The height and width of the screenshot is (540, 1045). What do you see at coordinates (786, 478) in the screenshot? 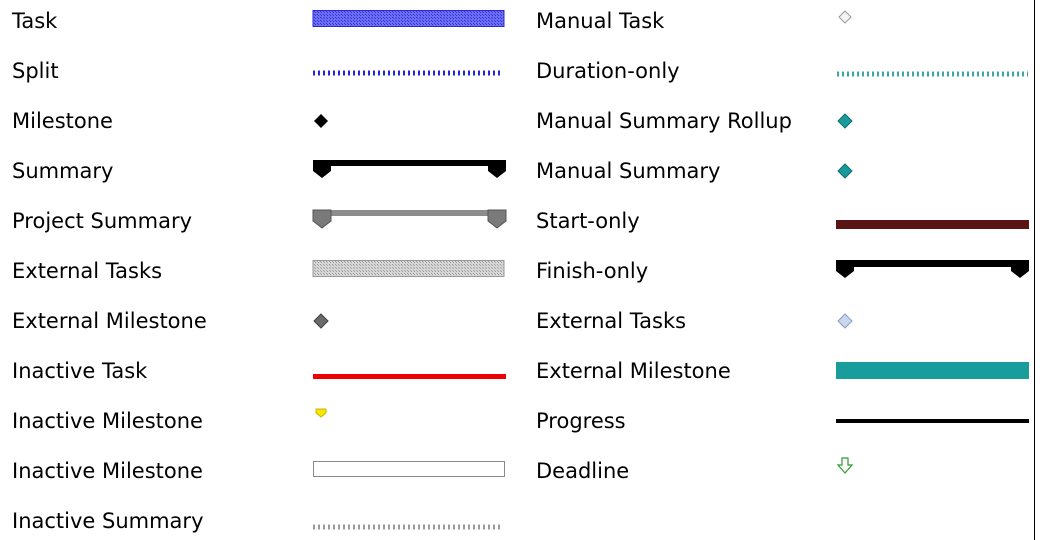
I see `legend-row-deadline: Deadline` at bounding box center [786, 478].